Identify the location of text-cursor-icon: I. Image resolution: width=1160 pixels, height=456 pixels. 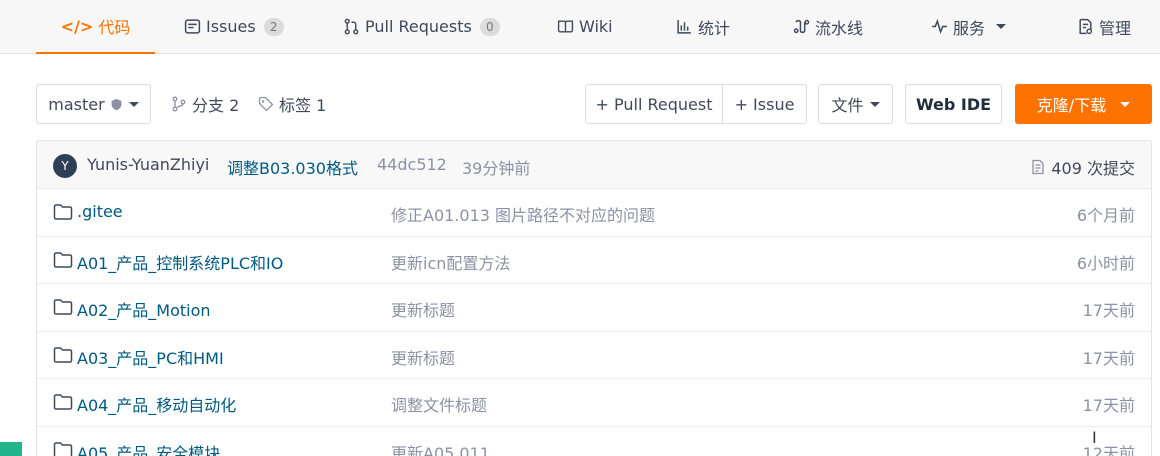
(1094, 437).